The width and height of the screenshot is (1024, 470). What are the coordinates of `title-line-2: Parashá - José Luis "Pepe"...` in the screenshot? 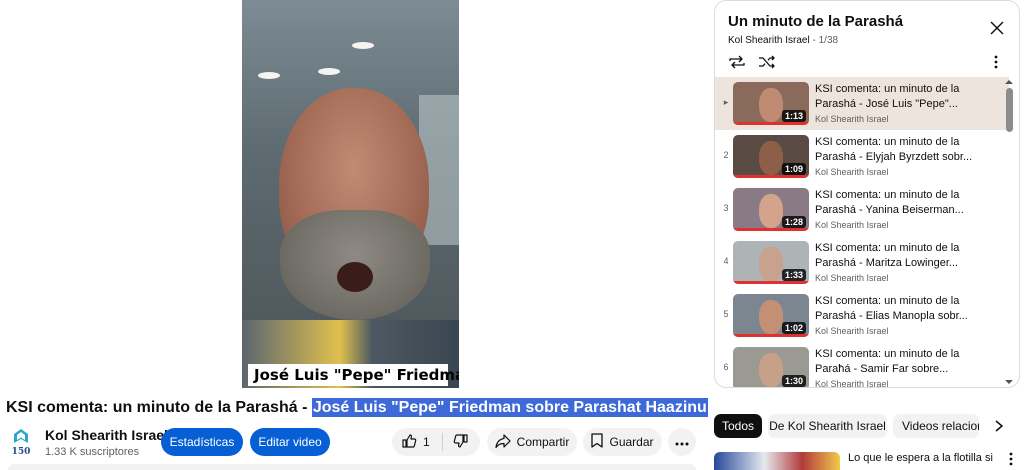 It's located at (886, 104).